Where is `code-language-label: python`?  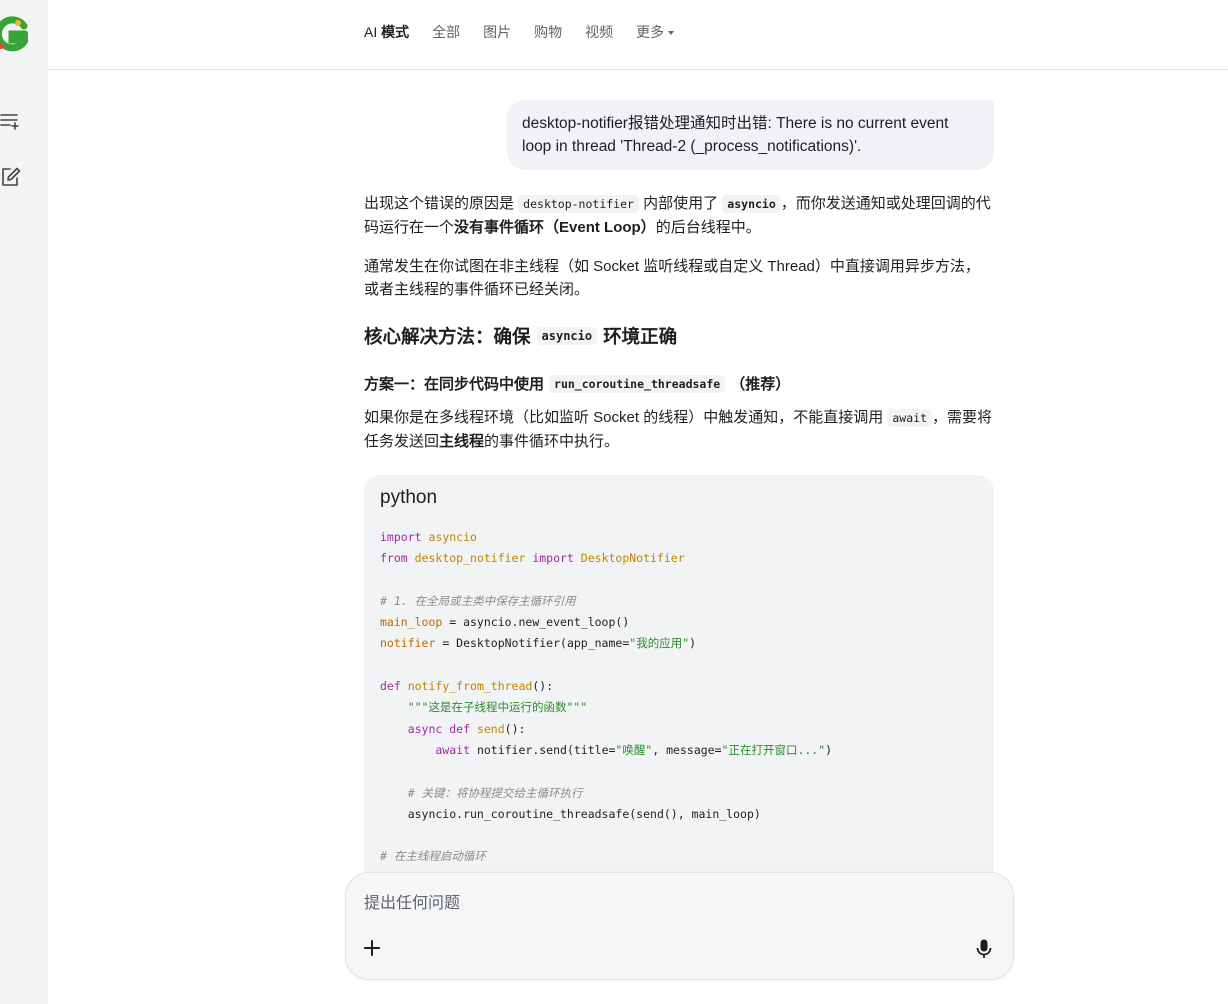
code-language-label: python is located at coordinates (409, 497).